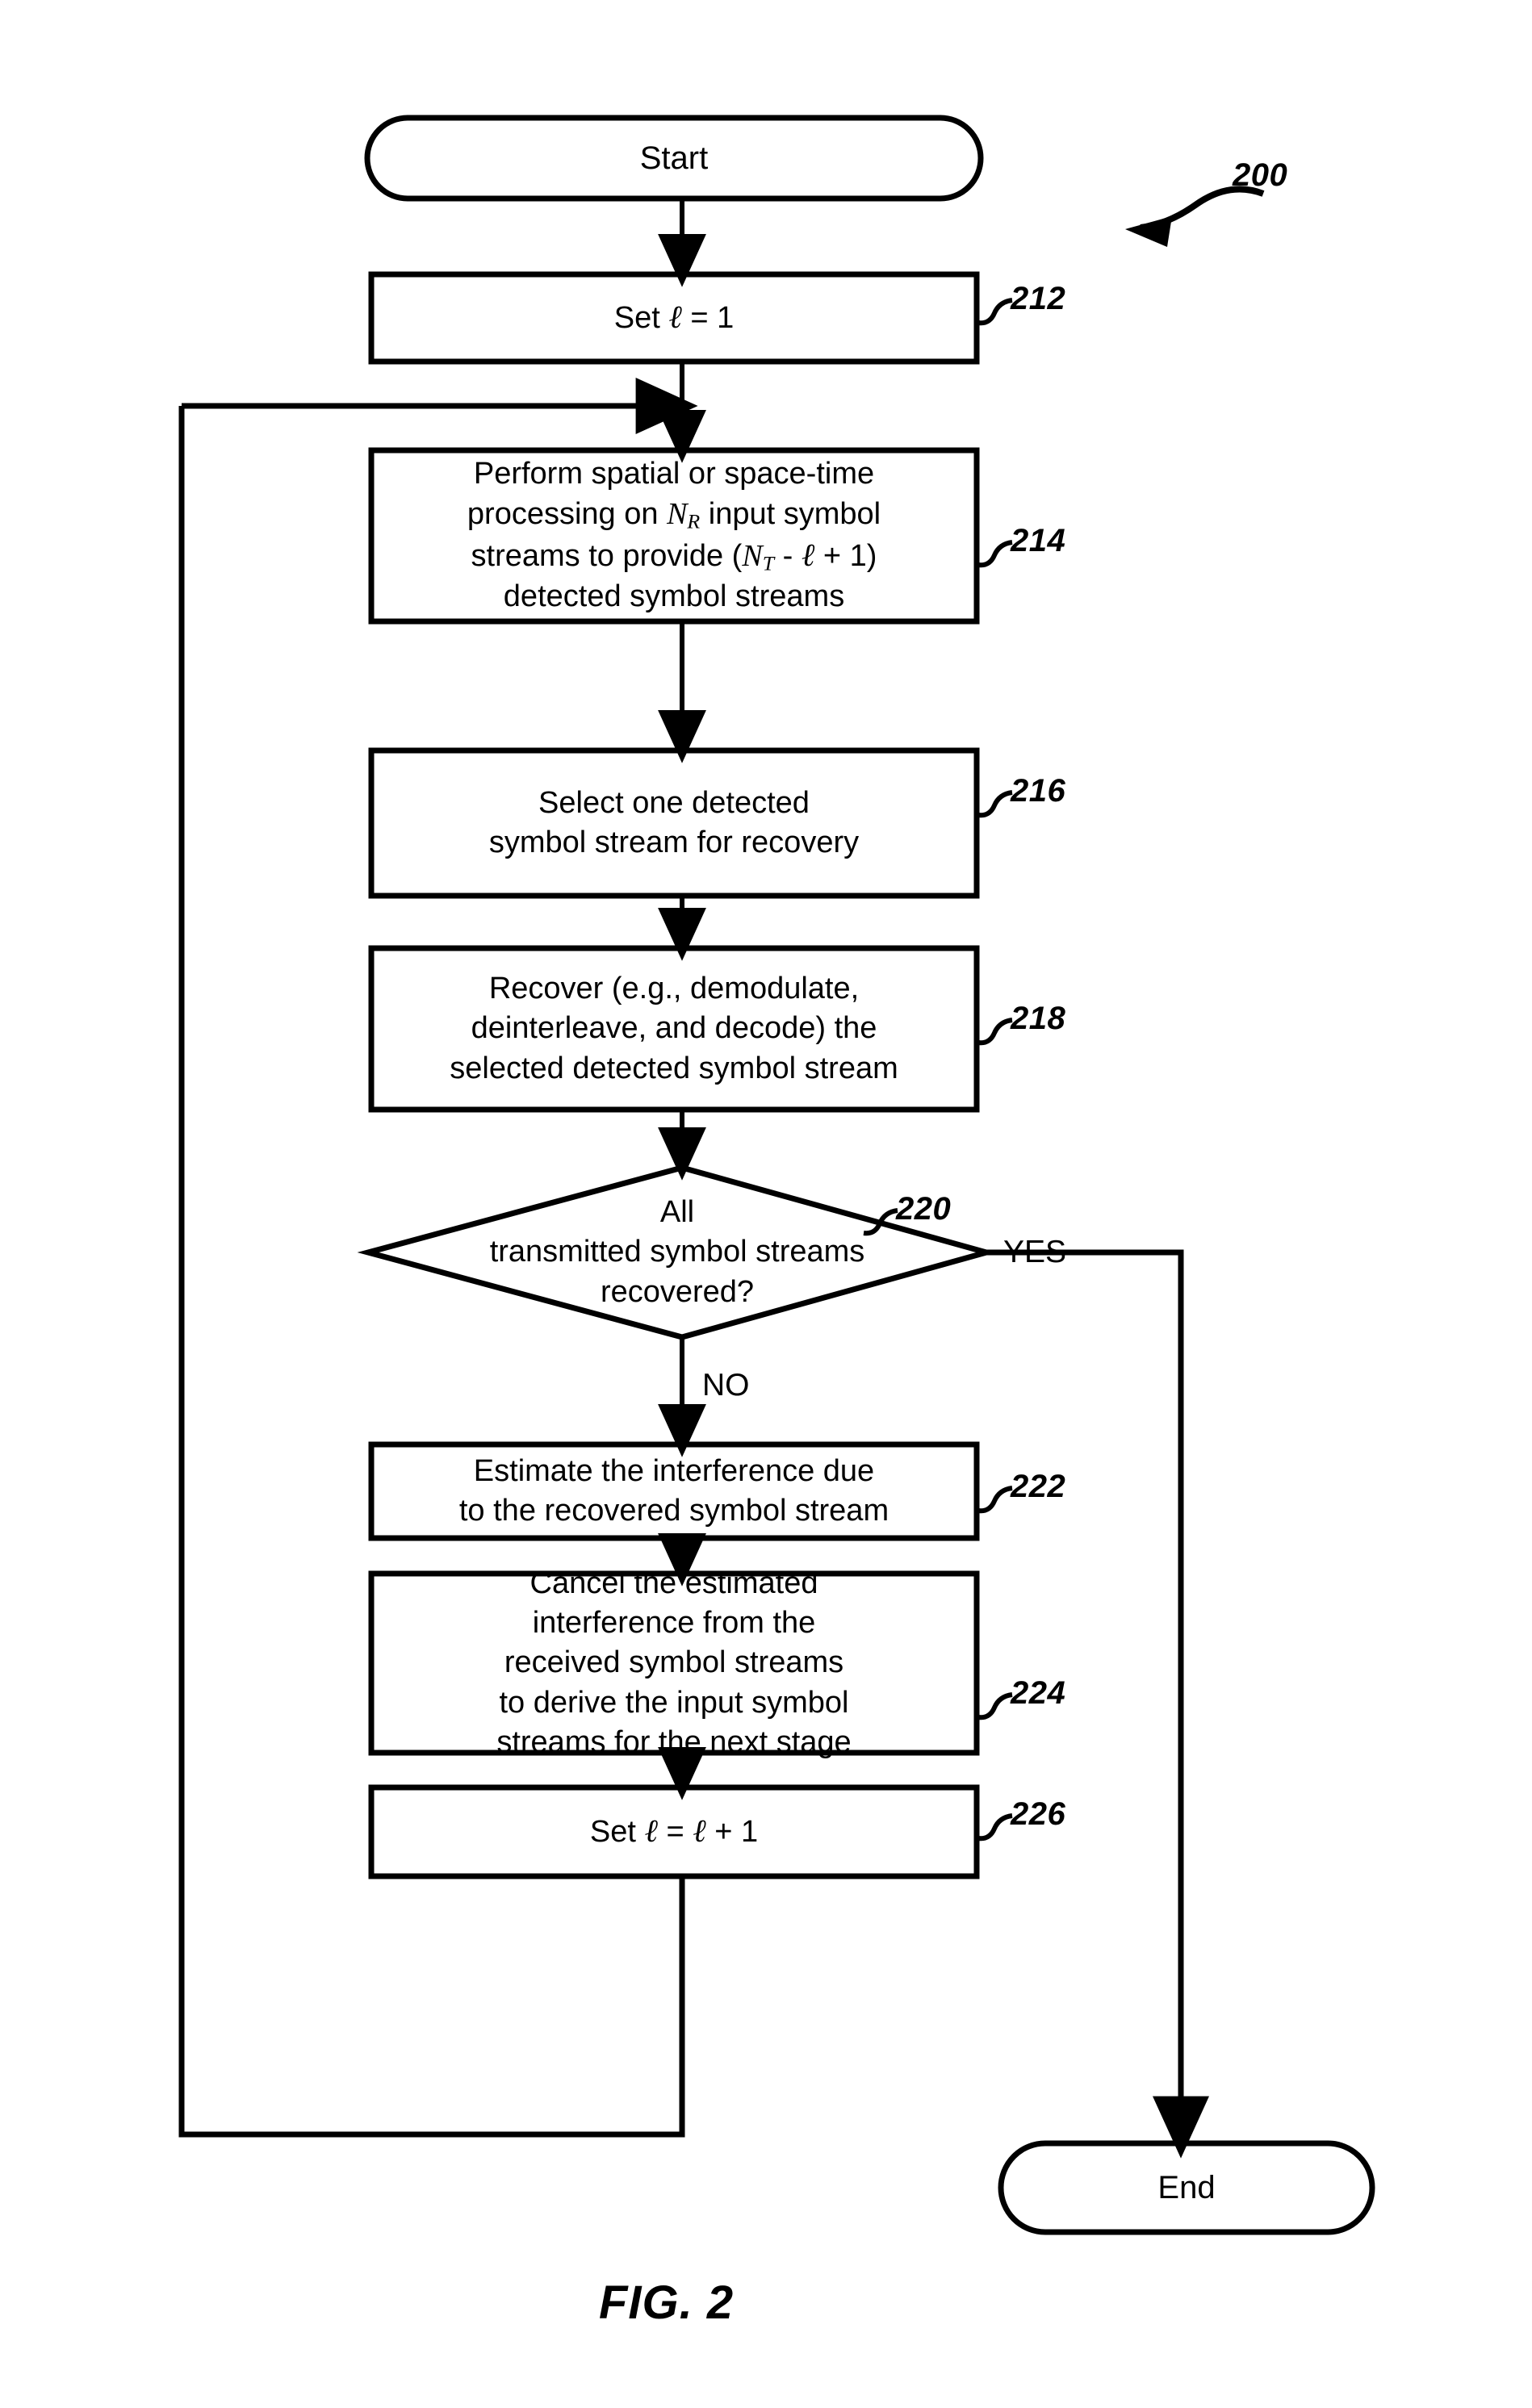 Image resolution: width=1532 pixels, height=2408 pixels. What do you see at coordinates (677, 1252) in the screenshot?
I see `node-decision220-shape` at bounding box center [677, 1252].